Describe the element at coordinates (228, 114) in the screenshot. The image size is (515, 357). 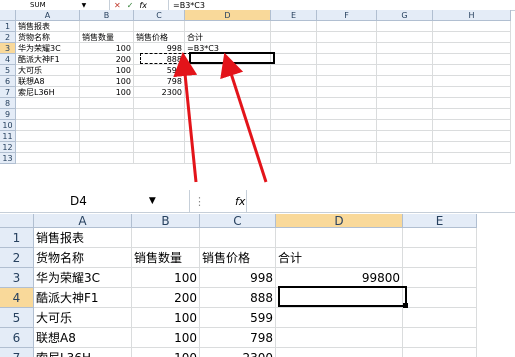
I see `cell-d9` at that location.